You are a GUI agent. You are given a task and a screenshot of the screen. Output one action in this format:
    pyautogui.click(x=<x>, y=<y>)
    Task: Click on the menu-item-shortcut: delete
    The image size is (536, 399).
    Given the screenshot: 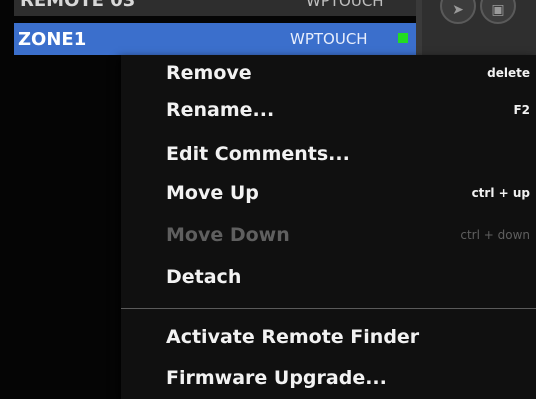 What is the action you would take?
    pyautogui.click(x=508, y=73)
    